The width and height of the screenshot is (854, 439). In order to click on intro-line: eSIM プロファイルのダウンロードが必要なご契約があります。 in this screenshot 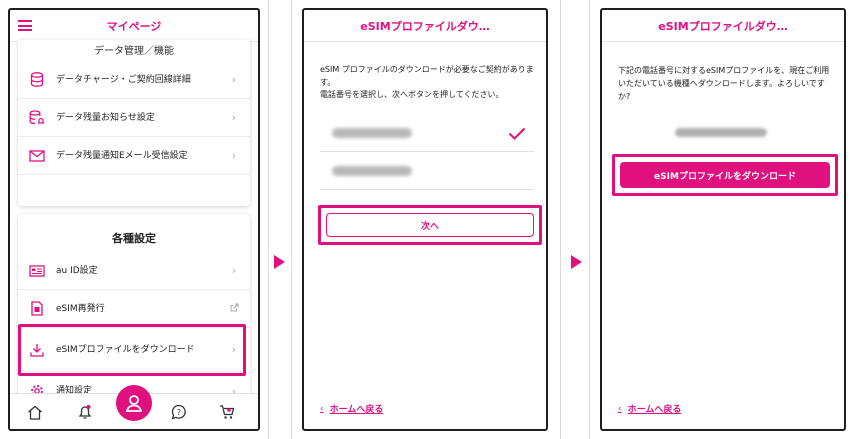, I will do `click(427, 76)`.